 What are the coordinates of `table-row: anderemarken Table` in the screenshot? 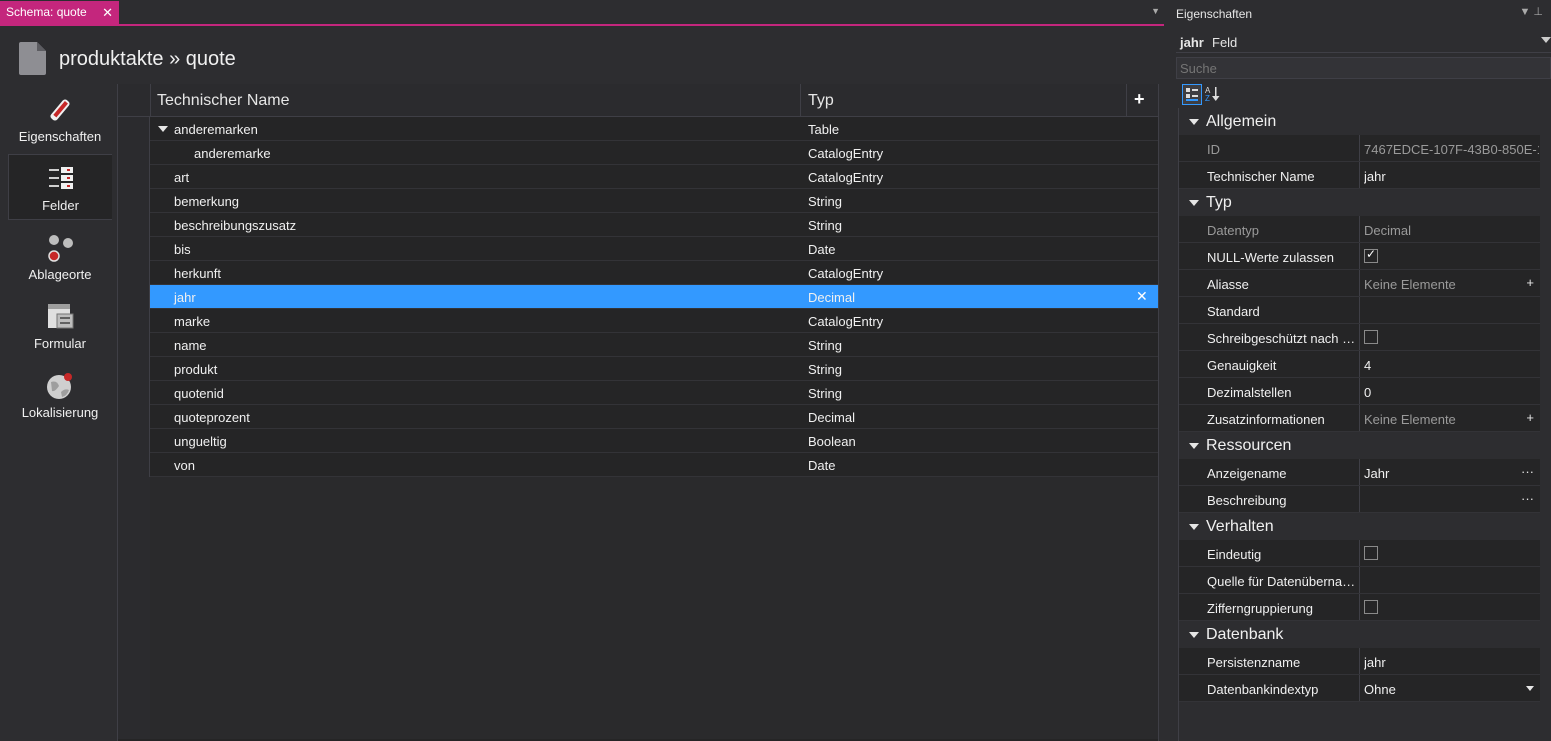 It's located at (638, 129).